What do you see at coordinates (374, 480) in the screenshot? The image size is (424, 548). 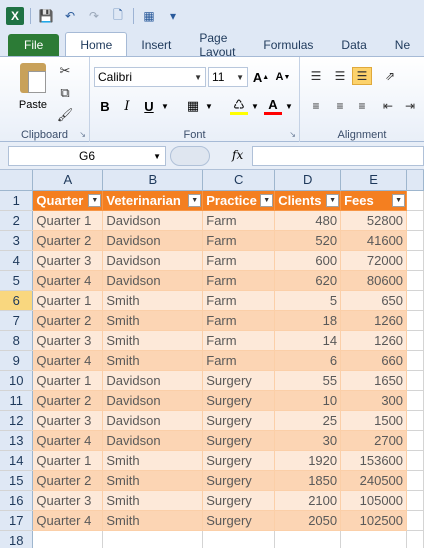 I see `data-cell: 240500` at bounding box center [374, 480].